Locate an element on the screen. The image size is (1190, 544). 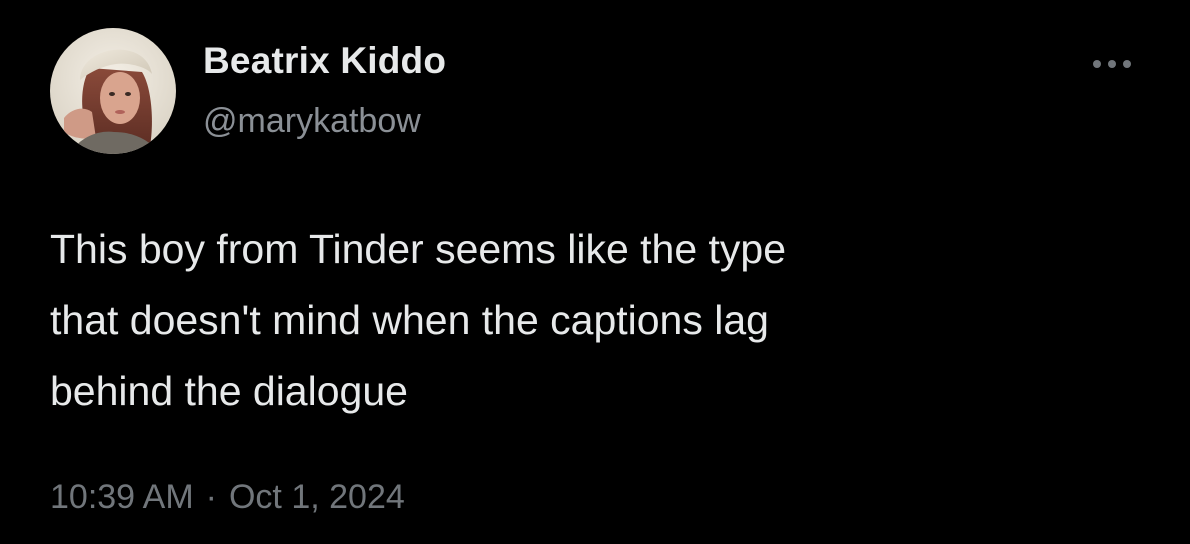
tweet-date-link: Oct 1, 2024 is located at coordinates (317, 497).